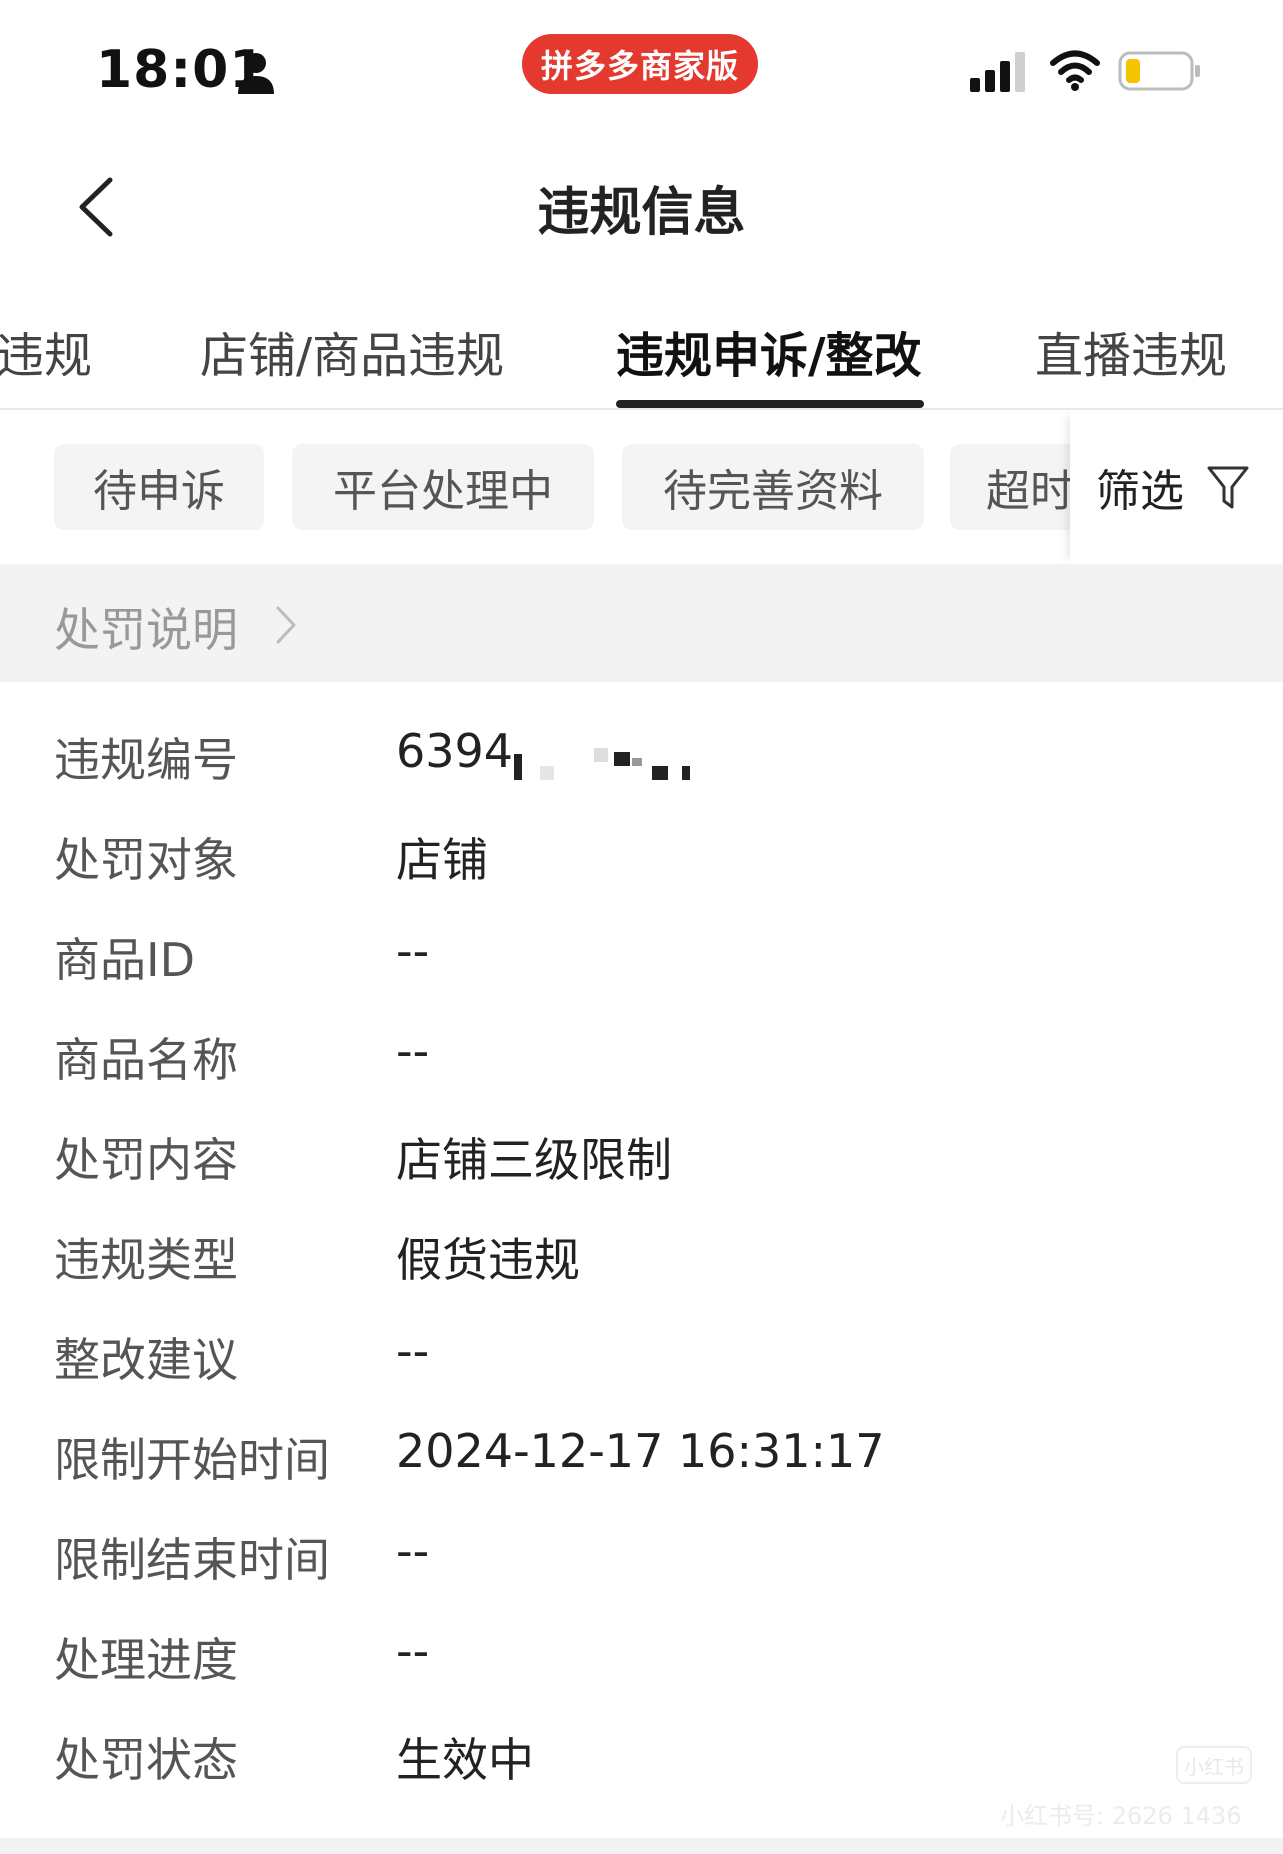 The width and height of the screenshot is (1283, 1854). What do you see at coordinates (770, 404) in the screenshot?
I see `active-tab-indicator` at bounding box center [770, 404].